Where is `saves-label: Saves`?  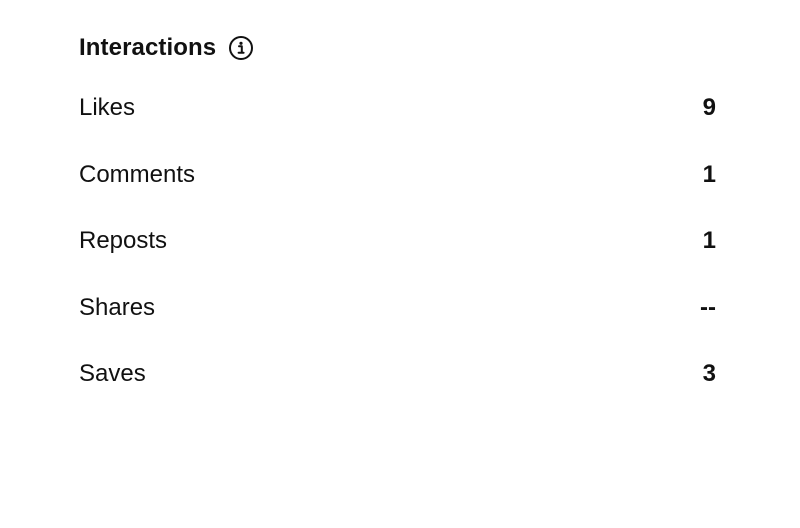 saves-label: Saves is located at coordinates (112, 374).